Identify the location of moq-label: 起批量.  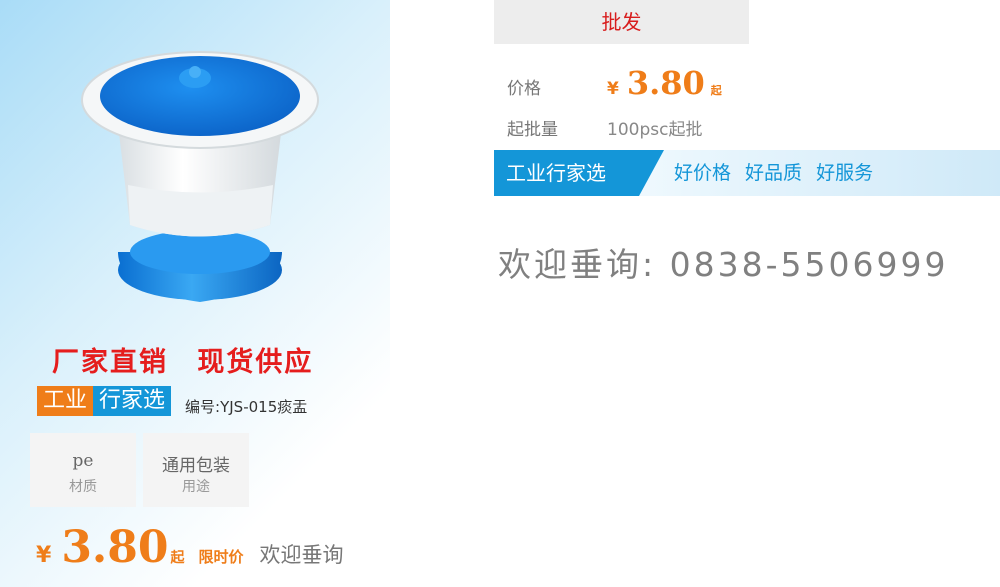
(532, 130).